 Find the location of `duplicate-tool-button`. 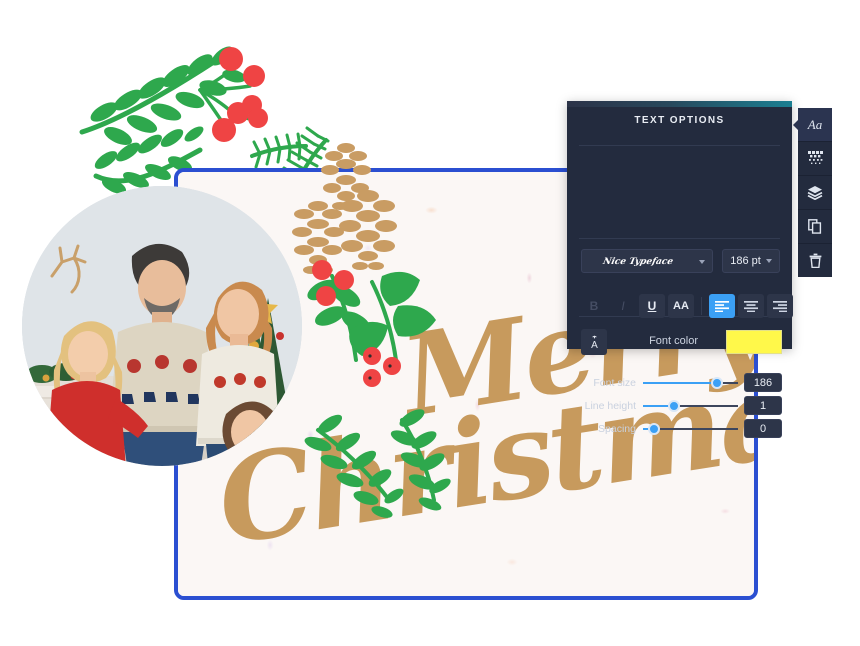

duplicate-tool-button is located at coordinates (815, 227).